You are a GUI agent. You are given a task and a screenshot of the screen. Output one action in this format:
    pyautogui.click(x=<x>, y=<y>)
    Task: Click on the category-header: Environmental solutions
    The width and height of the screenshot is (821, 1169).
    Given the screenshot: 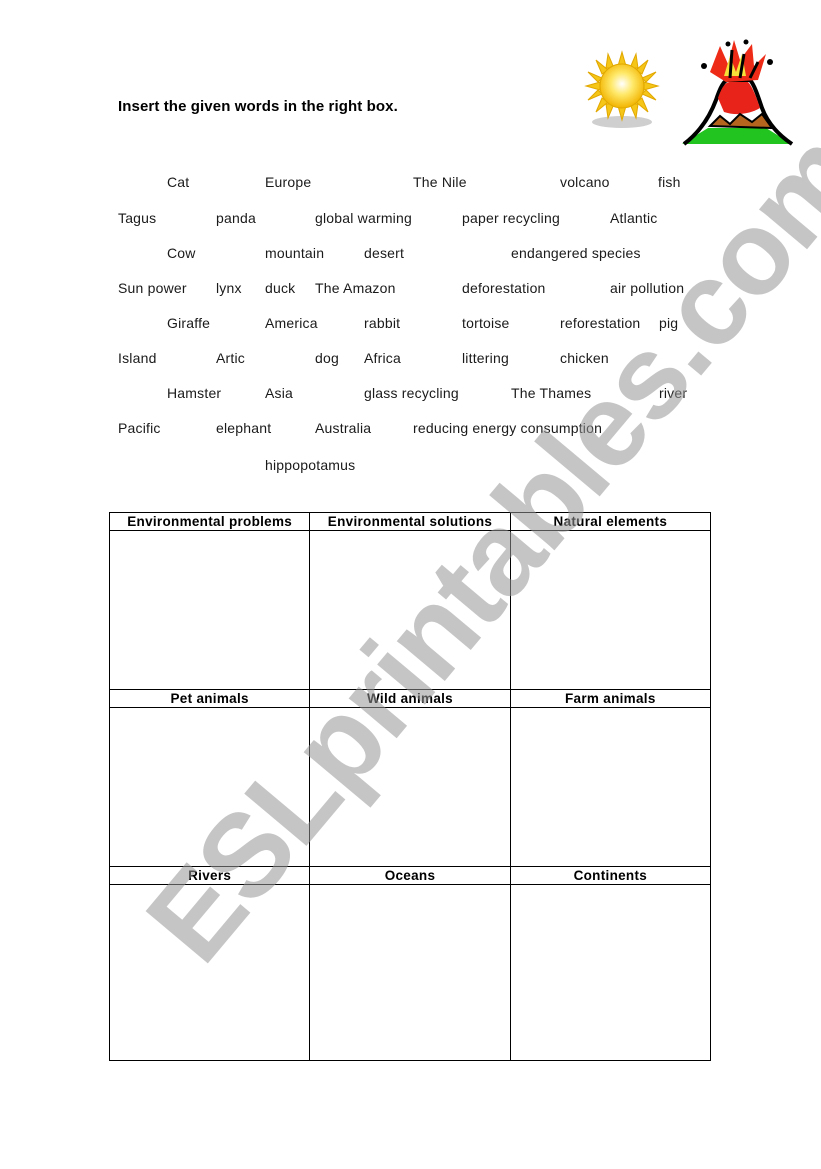 What is the action you would take?
    pyautogui.click(x=410, y=521)
    